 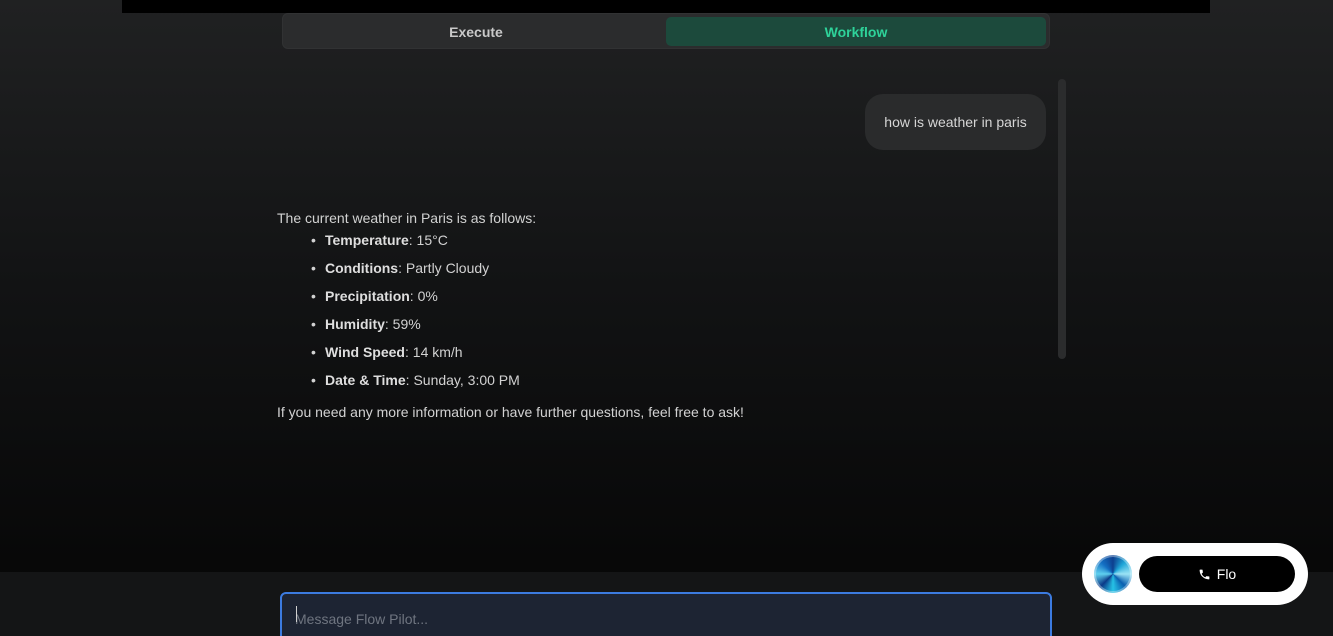 What do you see at coordinates (423, 296) in the screenshot?
I see `item-value: : 0%` at bounding box center [423, 296].